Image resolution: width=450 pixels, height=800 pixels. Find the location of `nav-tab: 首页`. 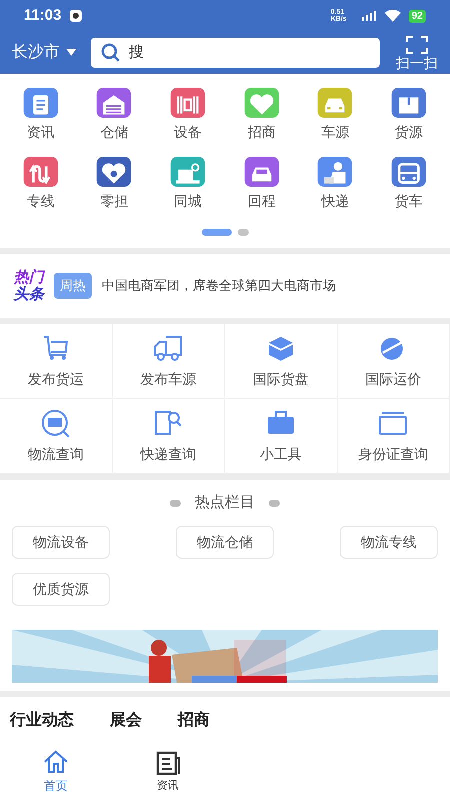

nav-tab: 首页 is located at coordinates (56, 772).